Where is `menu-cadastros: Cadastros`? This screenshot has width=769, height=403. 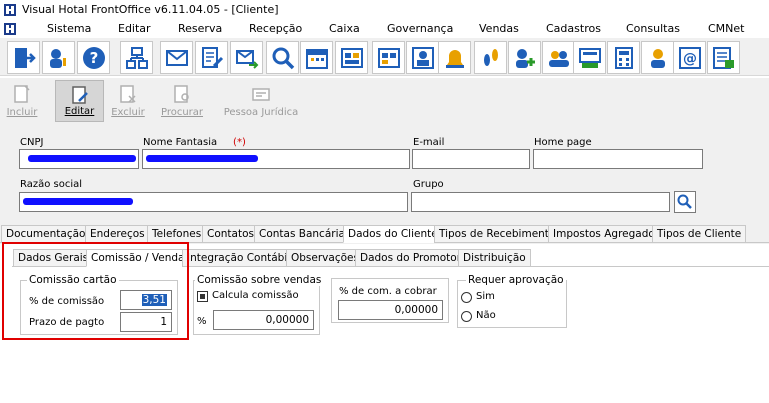
menu-cadastros: Cadastros is located at coordinates (573, 28).